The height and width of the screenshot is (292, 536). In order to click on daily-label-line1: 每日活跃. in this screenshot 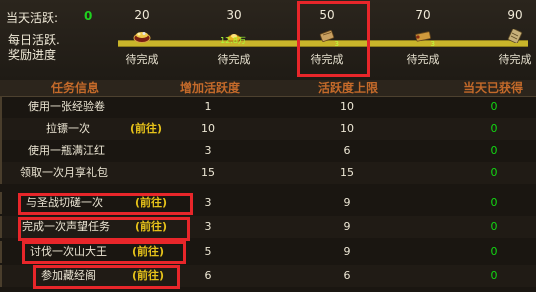, I will do `click(34, 40)`.